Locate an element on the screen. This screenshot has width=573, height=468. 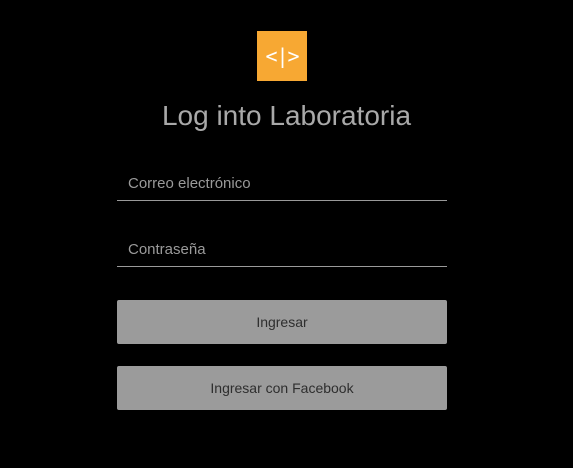
login-button: Ingresar is located at coordinates (282, 322).